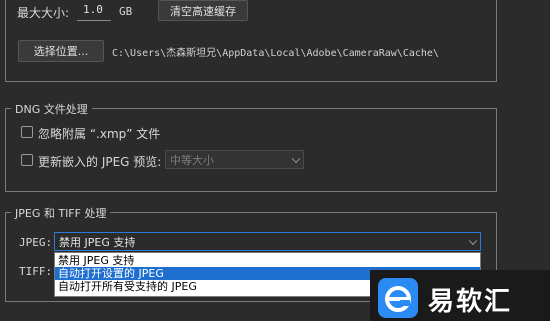 Image resolution: width=550 pixels, height=321 pixels. I want to click on max-size-unit: GB, so click(126, 11).